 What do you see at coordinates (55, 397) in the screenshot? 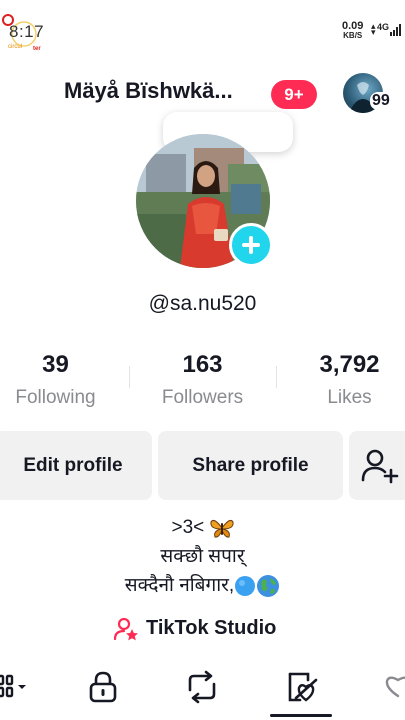
I see `following-label: Following` at bounding box center [55, 397].